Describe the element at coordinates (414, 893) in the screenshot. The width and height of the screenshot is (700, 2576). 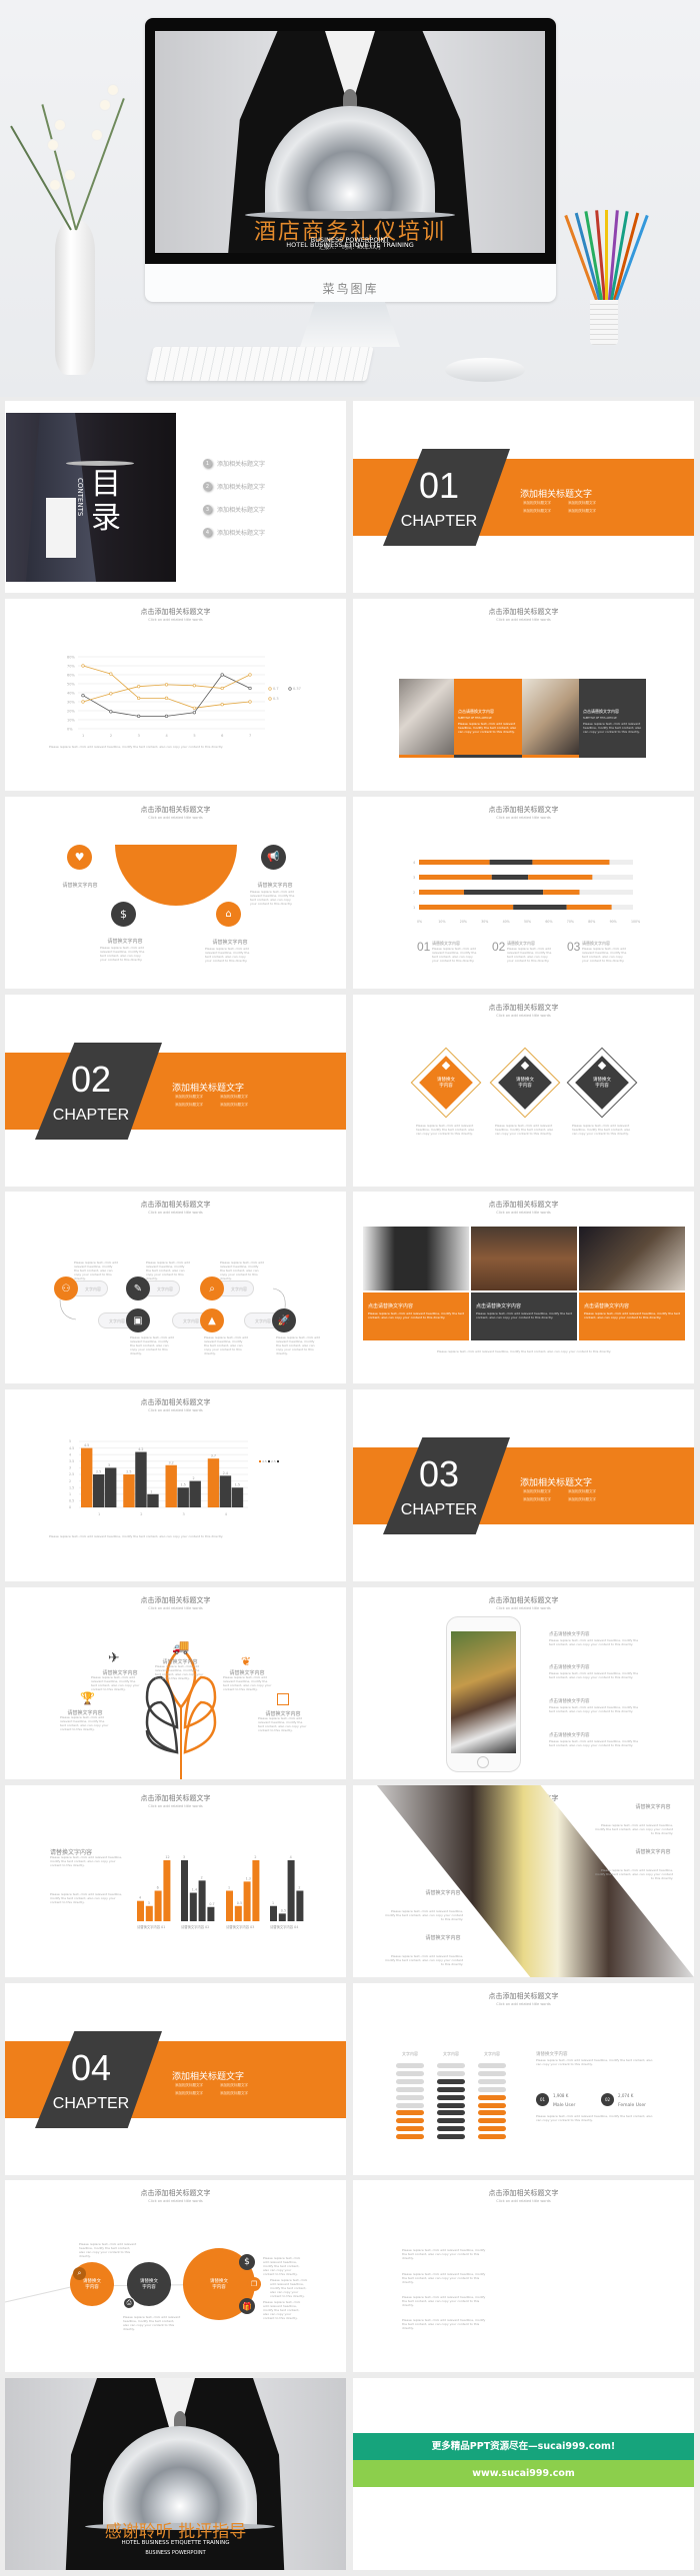
I see `y-tick-label: 2` at that location.